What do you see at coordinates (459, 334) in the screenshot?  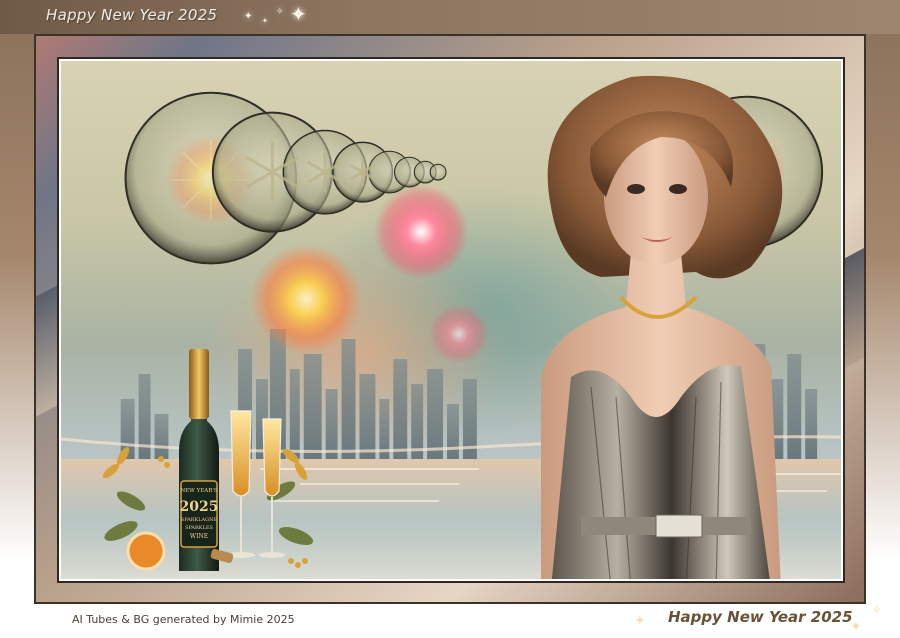 I see `firework-small` at bounding box center [459, 334].